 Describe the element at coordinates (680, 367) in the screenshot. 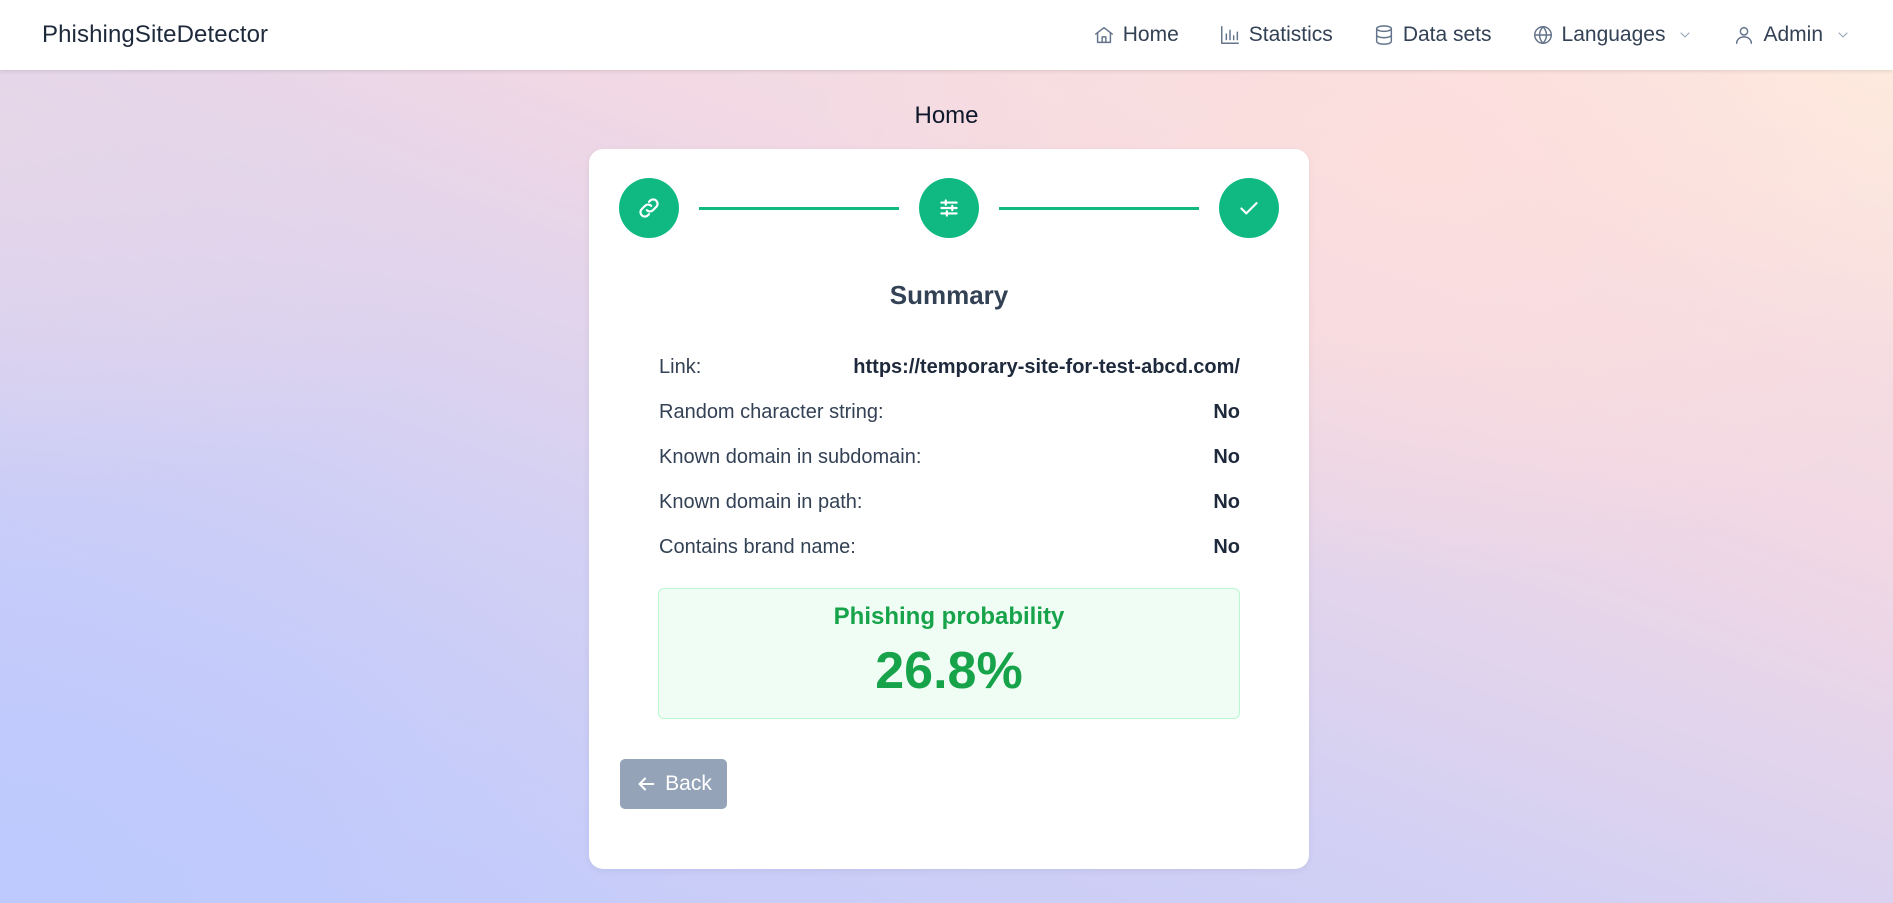

I see `row-label: Link:` at that location.